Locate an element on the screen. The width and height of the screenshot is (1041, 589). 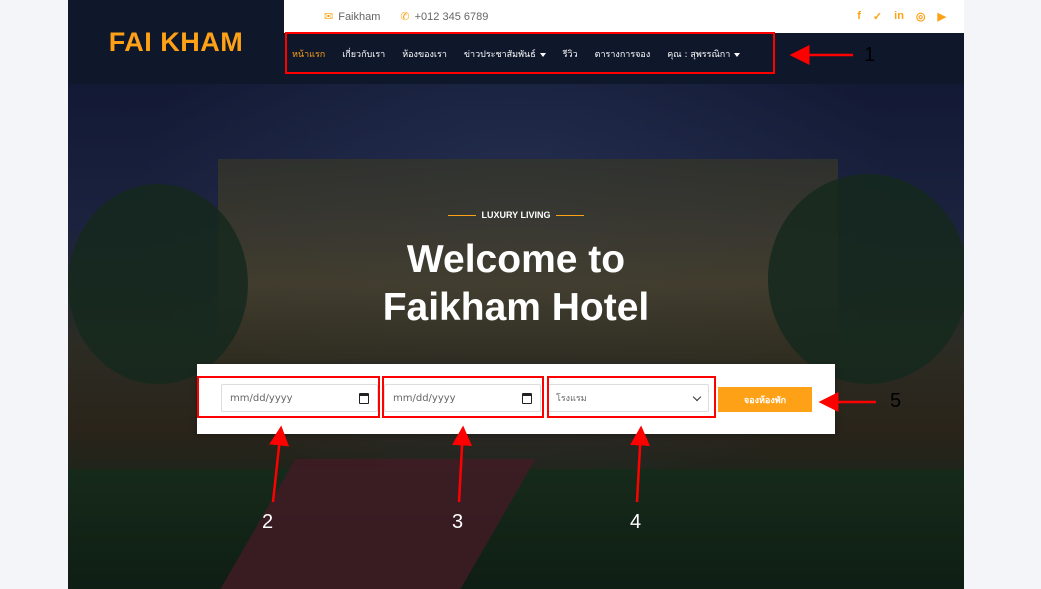
annotation-number-4: 4 is located at coordinates (636, 522).